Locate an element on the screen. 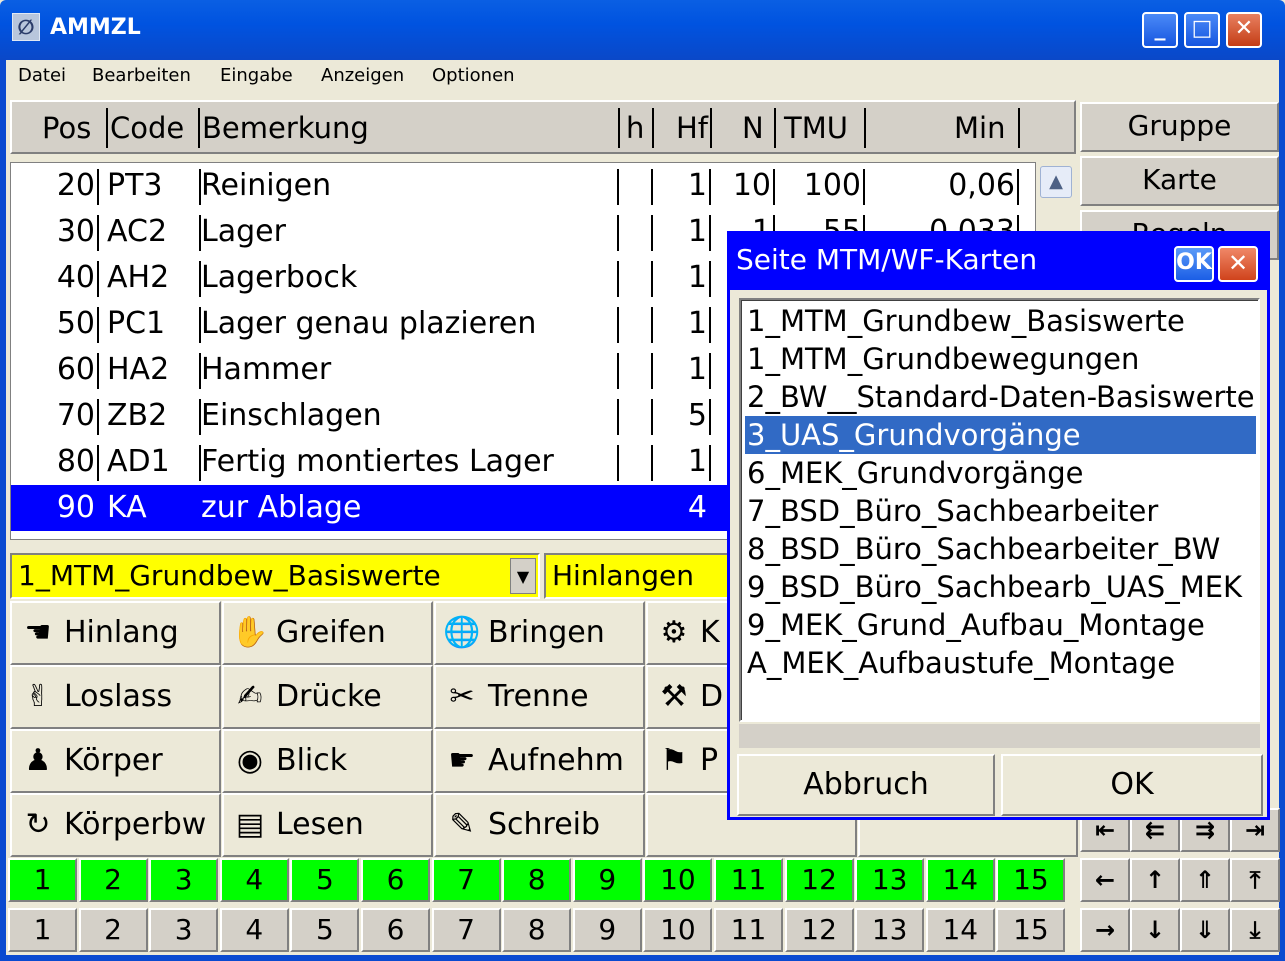 The image size is (1285, 961). gray-number-button: 13 is located at coordinates (890, 930).